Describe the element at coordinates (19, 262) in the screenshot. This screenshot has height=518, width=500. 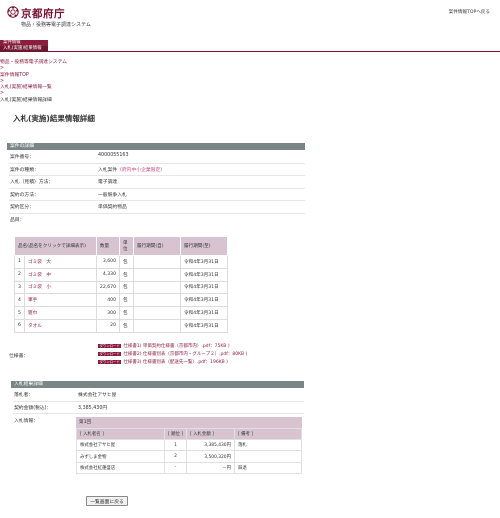
I see `row-number: 1` at that location.